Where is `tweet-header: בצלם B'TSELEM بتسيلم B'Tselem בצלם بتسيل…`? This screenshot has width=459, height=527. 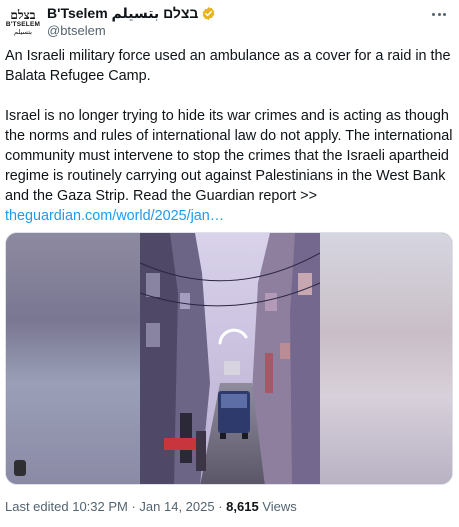 tweet-header: בצלם B'TSELEM بتسيلم B'Tselem בצלם بتسيل… is located at coordinates (230, 22).